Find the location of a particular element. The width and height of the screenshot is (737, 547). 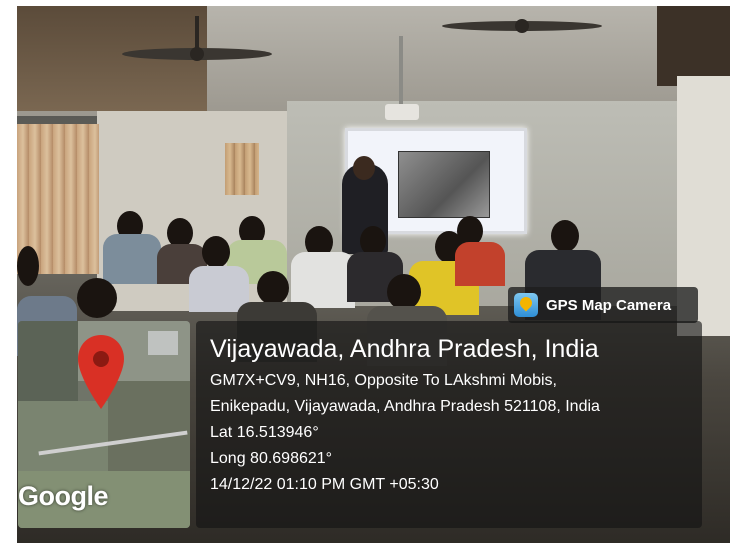

location-title: Vijayawada, Andhra Pradesh, India is located at coordinates (404, 349).